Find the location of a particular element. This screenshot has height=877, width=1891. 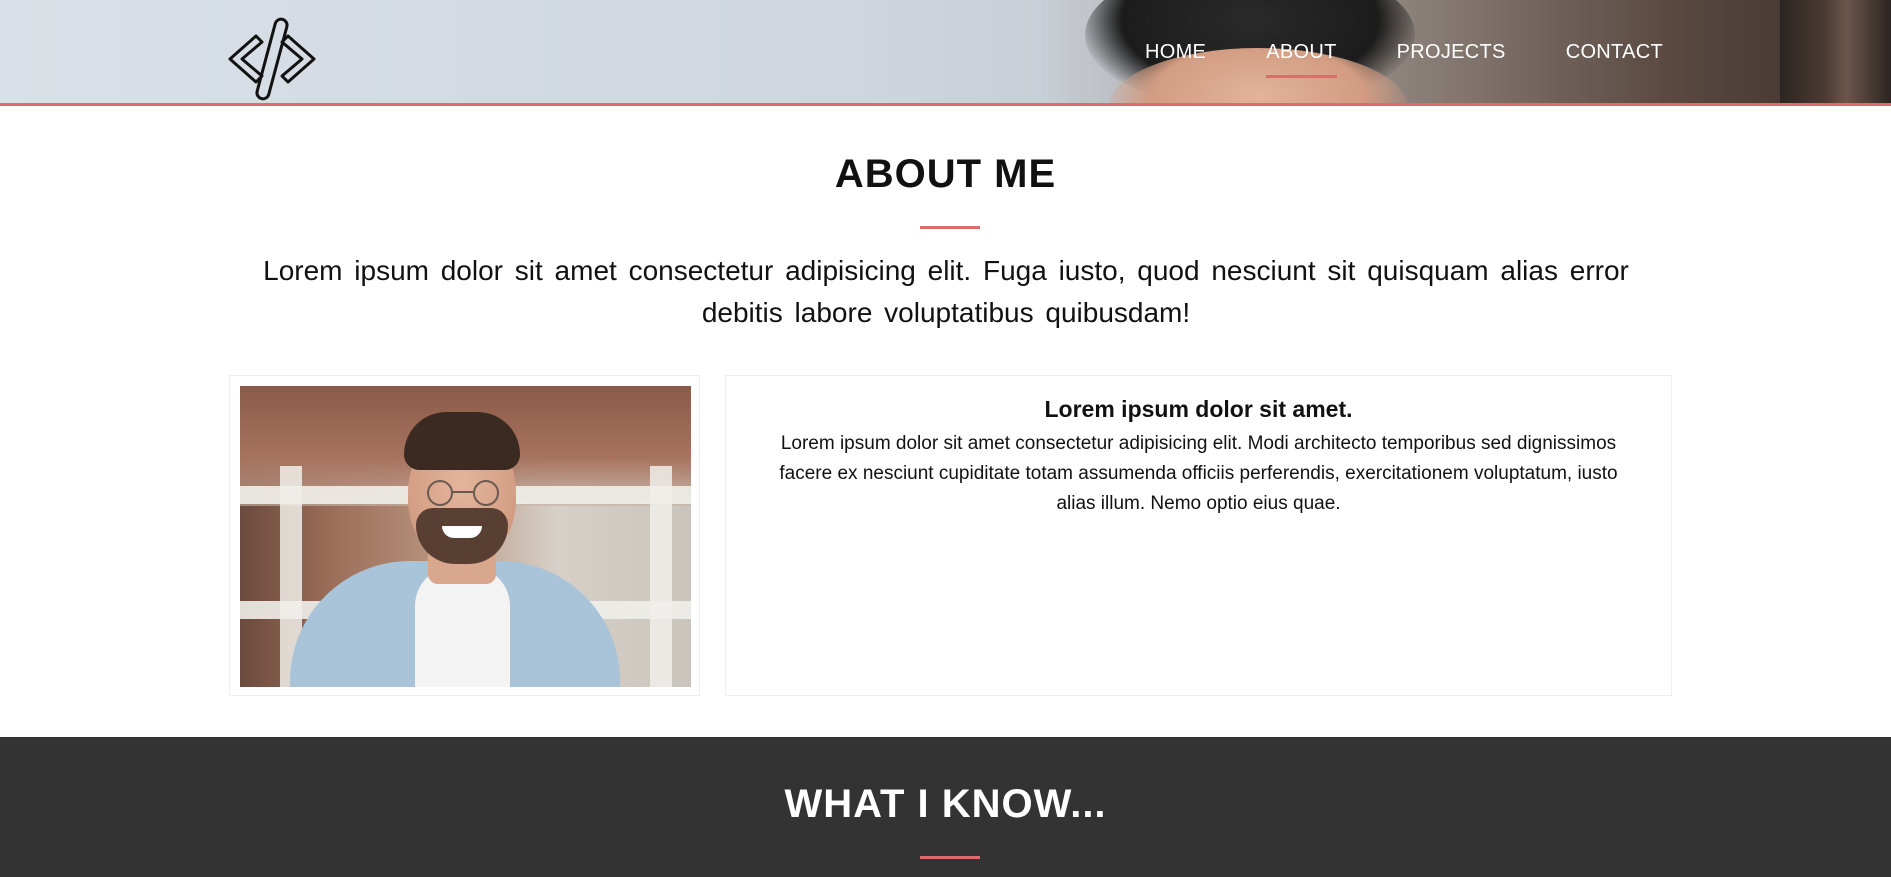

nav-home: HOME is located at coordinates (1175, 52).